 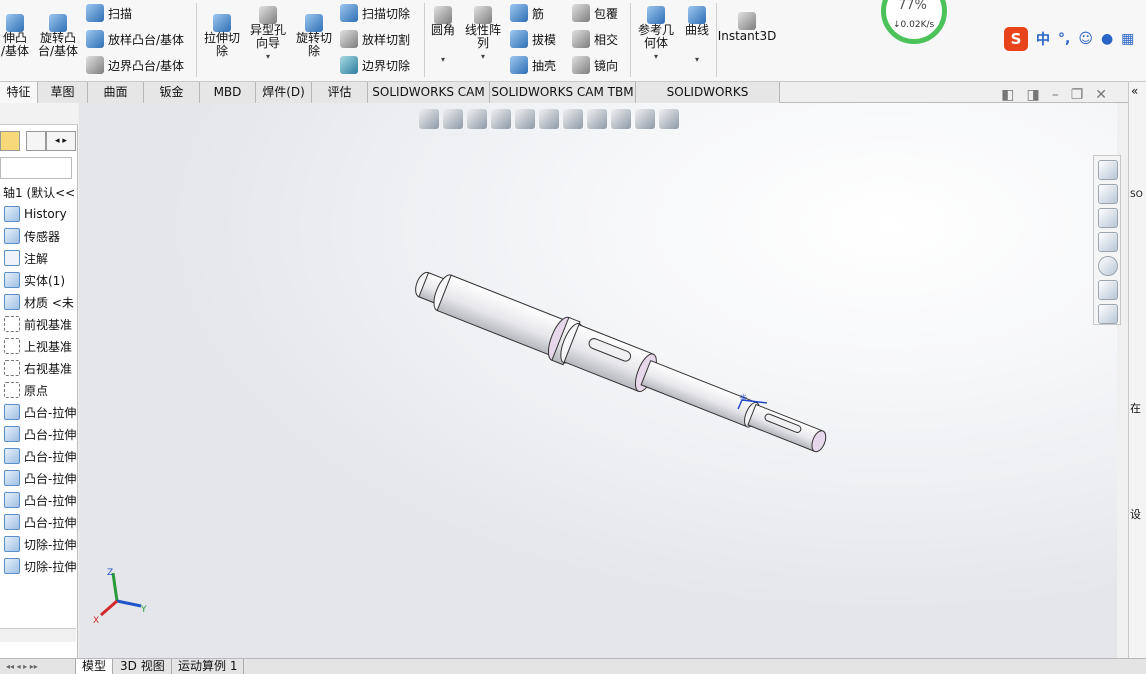 I want to click on home-icon, so click(x=1108, y=170).